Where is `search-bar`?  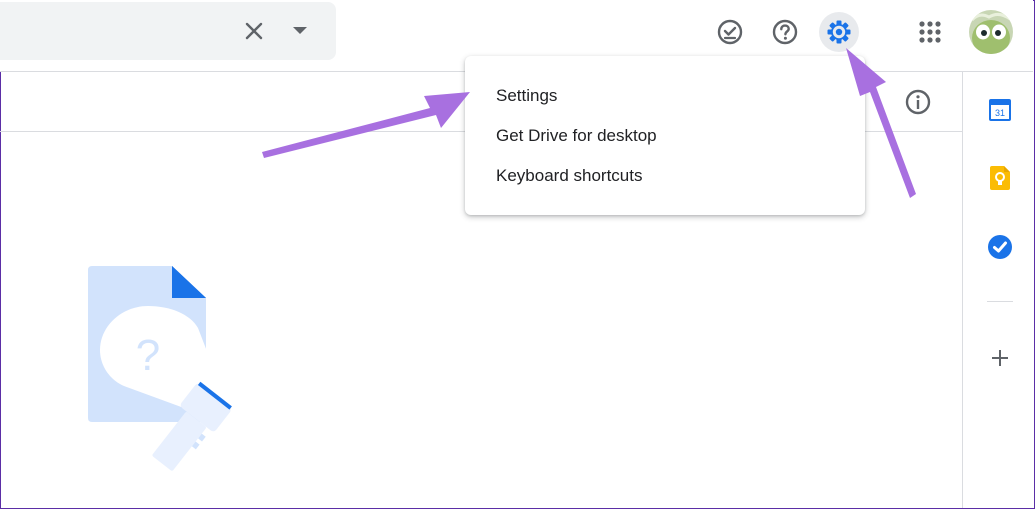 search-bar is located at coordinates (168, 31).